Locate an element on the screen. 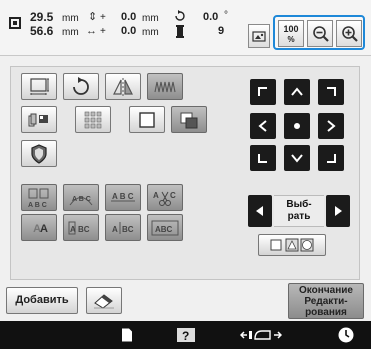 The image size is (371, 349). shapes-icon is located at coordinates (292, 245).